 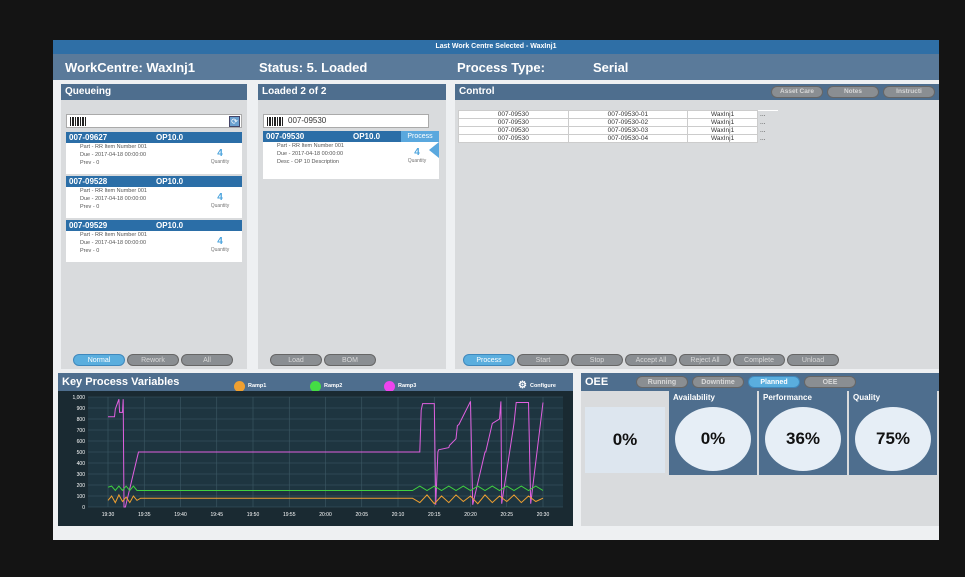 What do you see at coordinates (501, 67) in the screenshot?
I see `process-type-label: Process Type:` at bounding box center [501, 67].